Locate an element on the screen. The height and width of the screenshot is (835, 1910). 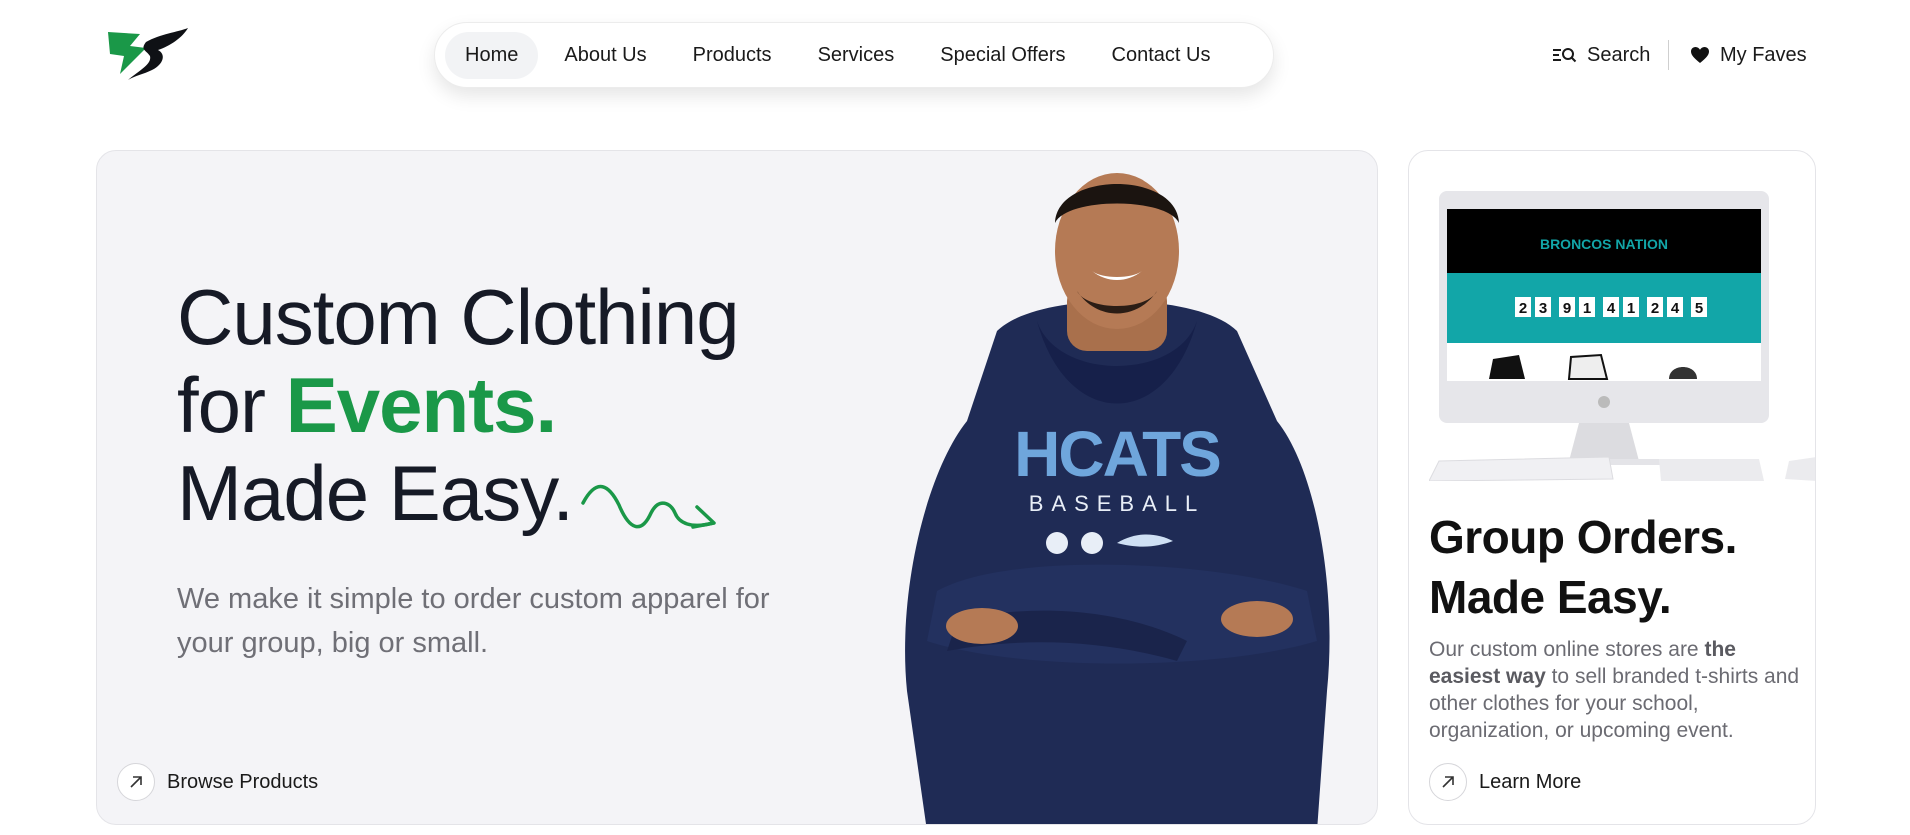
browse-products-label: Browse Products is located at coordinates (243, 781).